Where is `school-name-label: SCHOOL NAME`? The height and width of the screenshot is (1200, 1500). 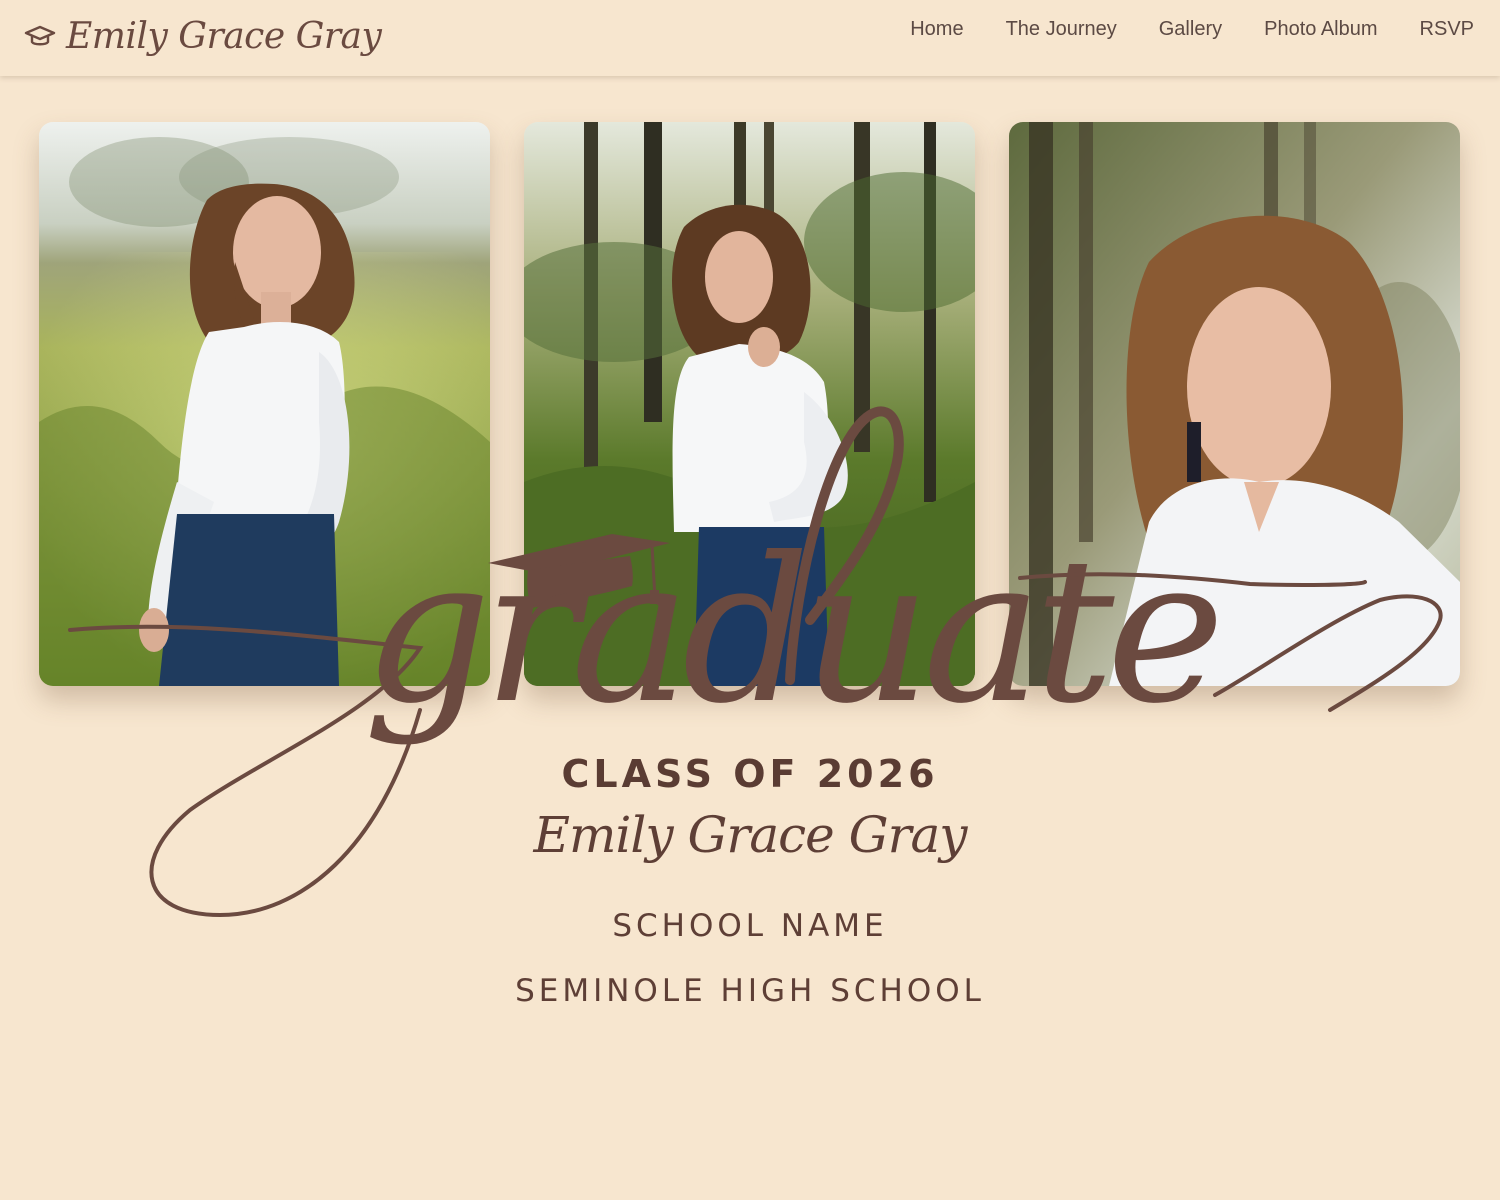 school-name-label: SCHOOL NAME is located at coordinates (750, 926).